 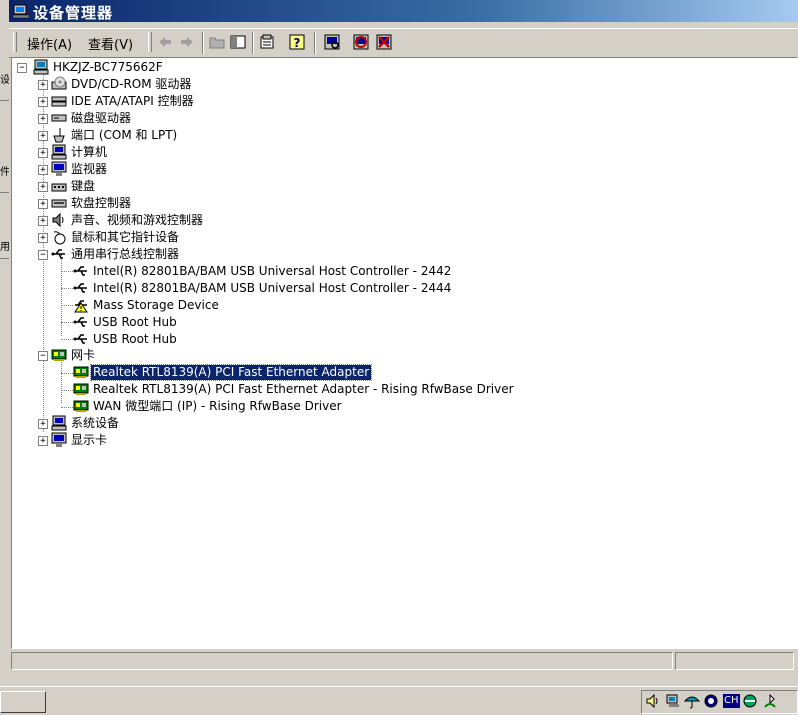 What do you see at coordinates (711, 701) in the screenshot?
I see `antivirus-icon` at bounding box center [711, 701].